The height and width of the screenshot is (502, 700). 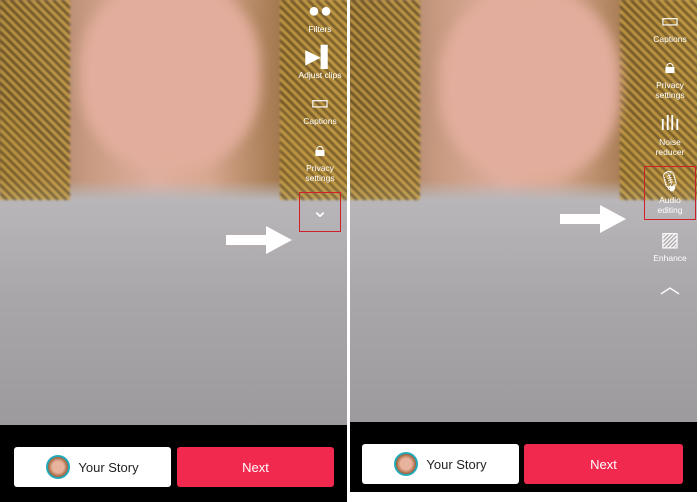 What do you see at coordinates (670, 240) in the screenshot?
I see `enhance-icon: ▨` at bounding box center [670, 240].